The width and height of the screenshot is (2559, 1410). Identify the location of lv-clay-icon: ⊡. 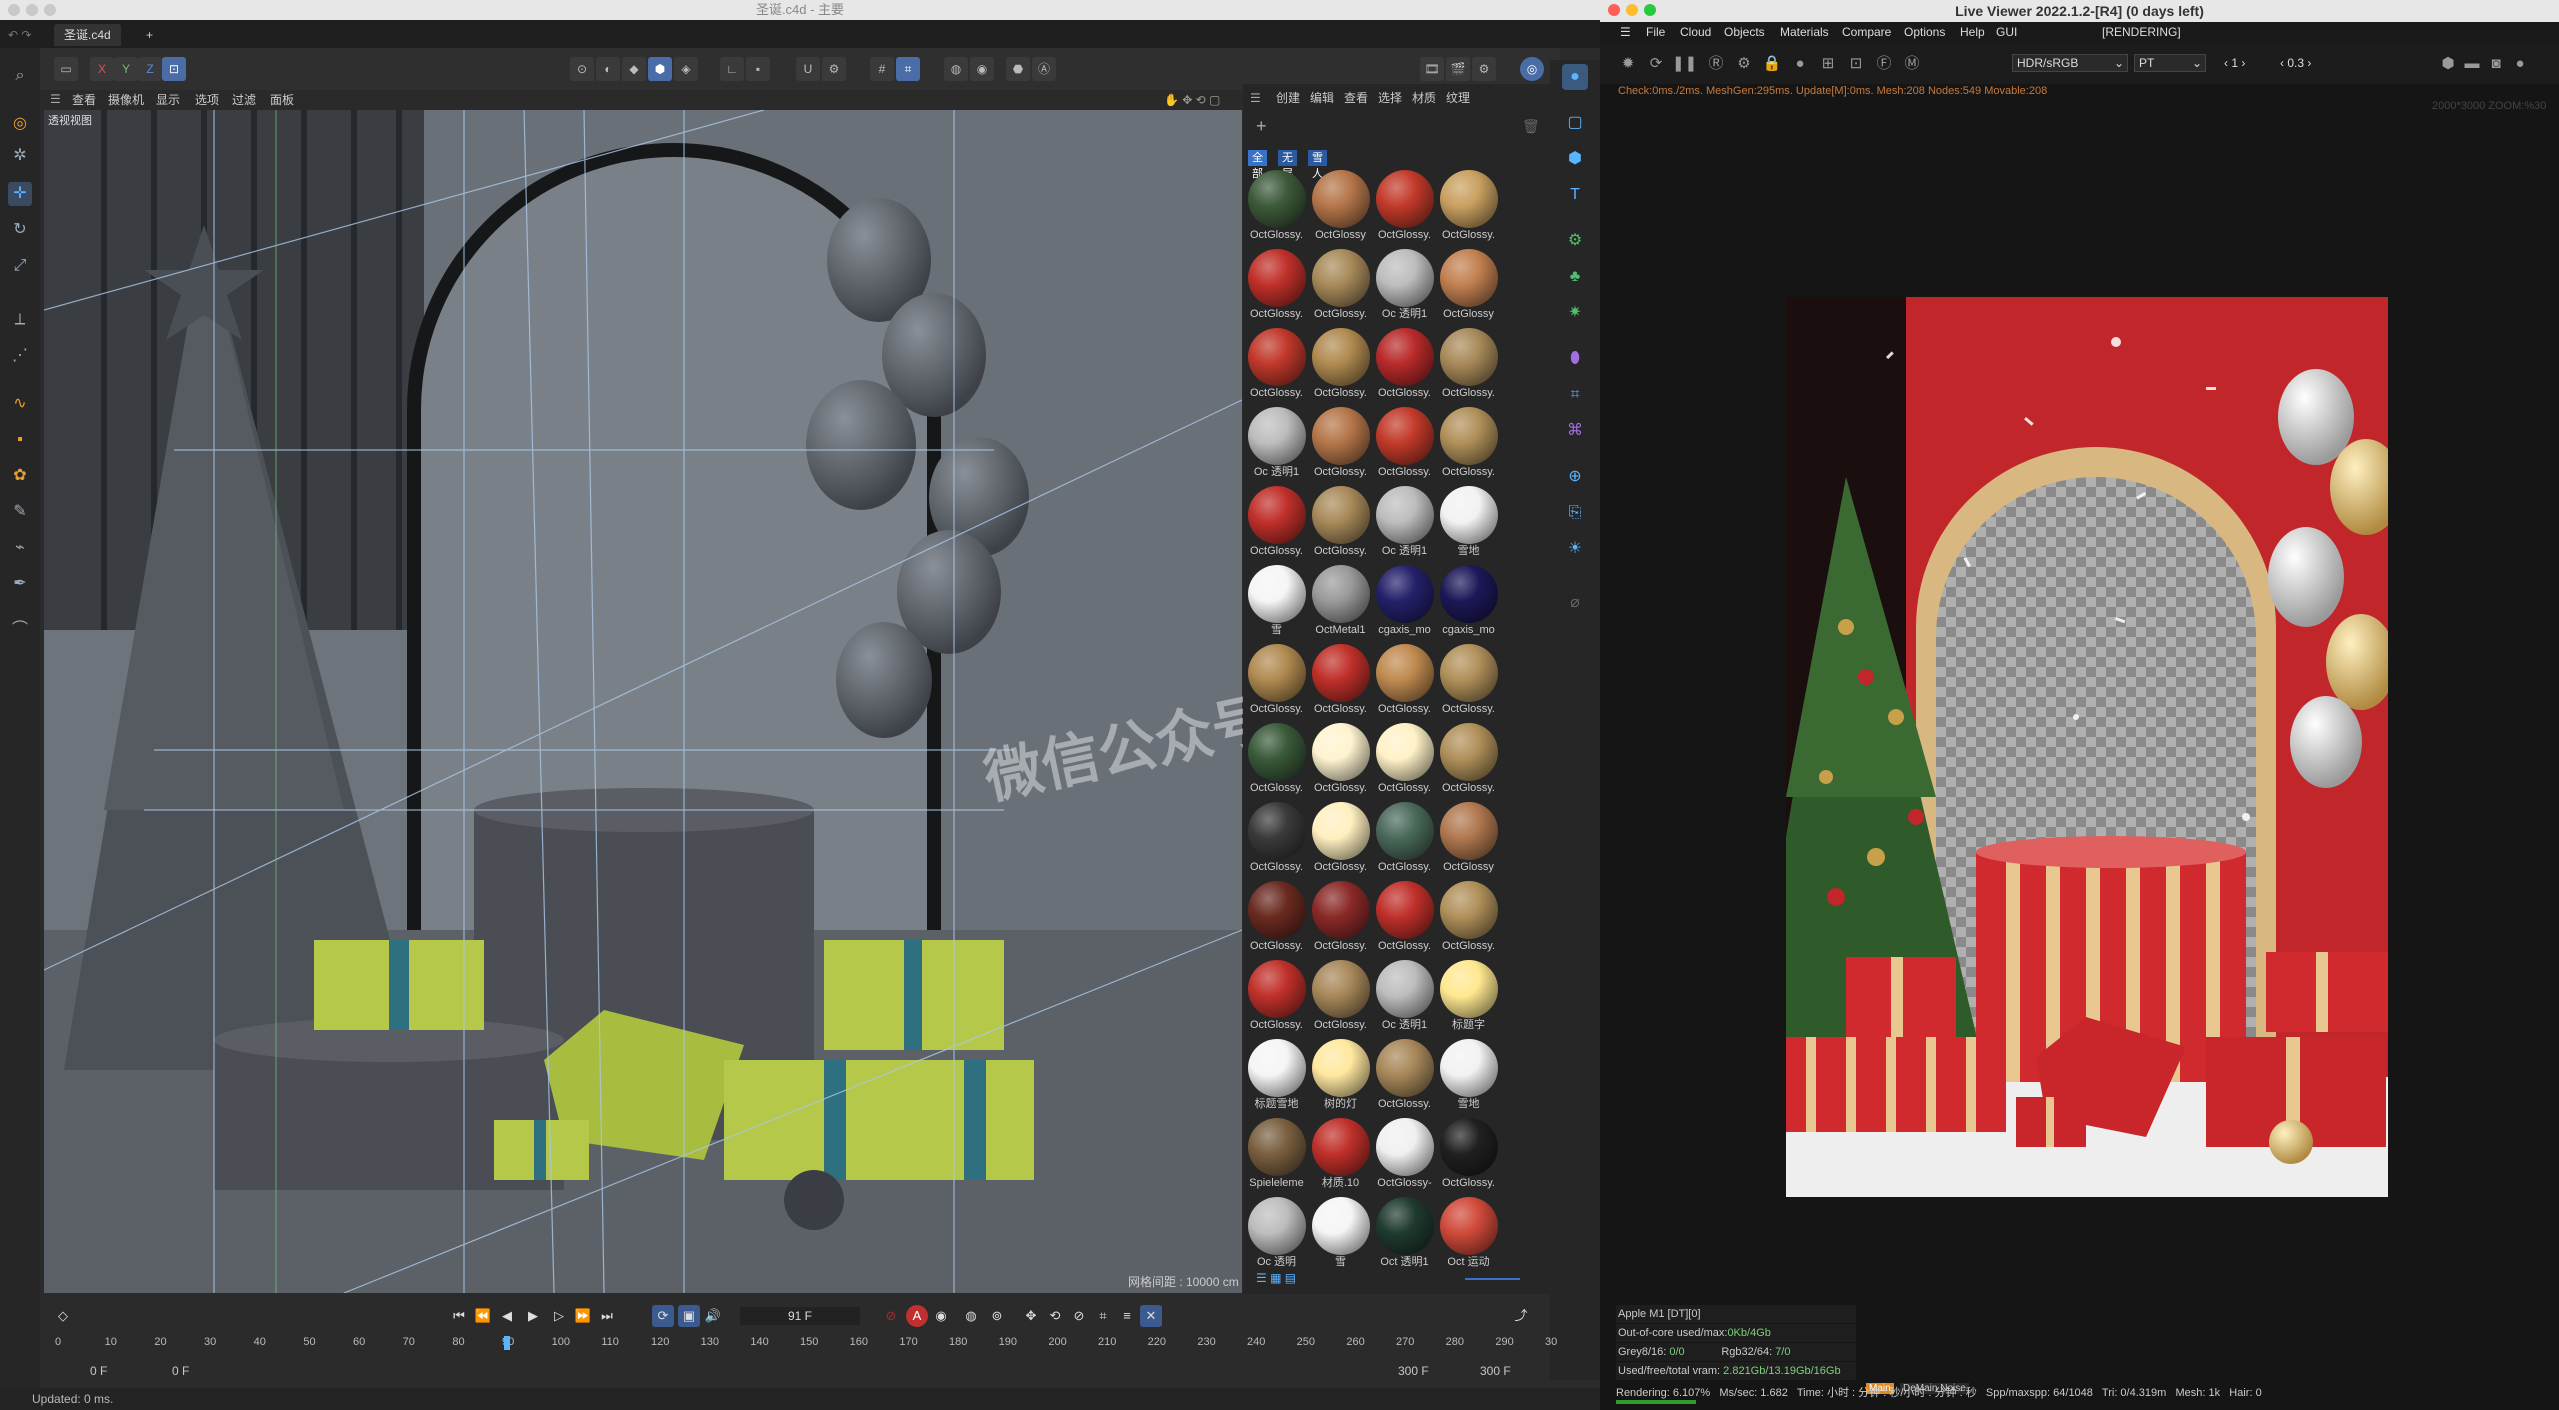
(1856, 64).